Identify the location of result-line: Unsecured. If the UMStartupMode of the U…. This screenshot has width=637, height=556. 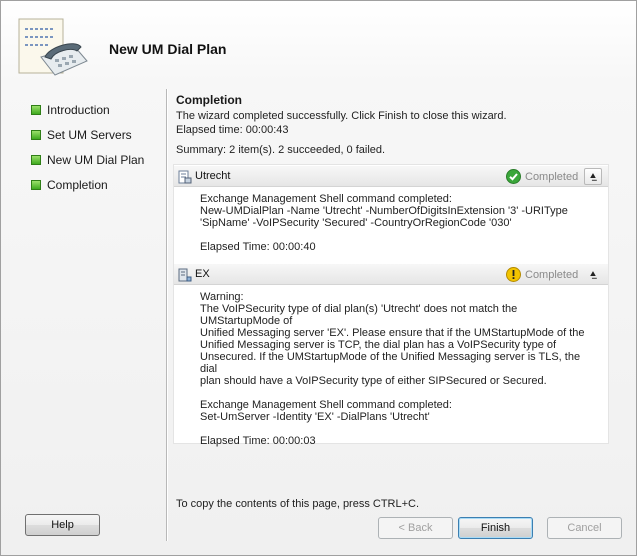
(390, 363).